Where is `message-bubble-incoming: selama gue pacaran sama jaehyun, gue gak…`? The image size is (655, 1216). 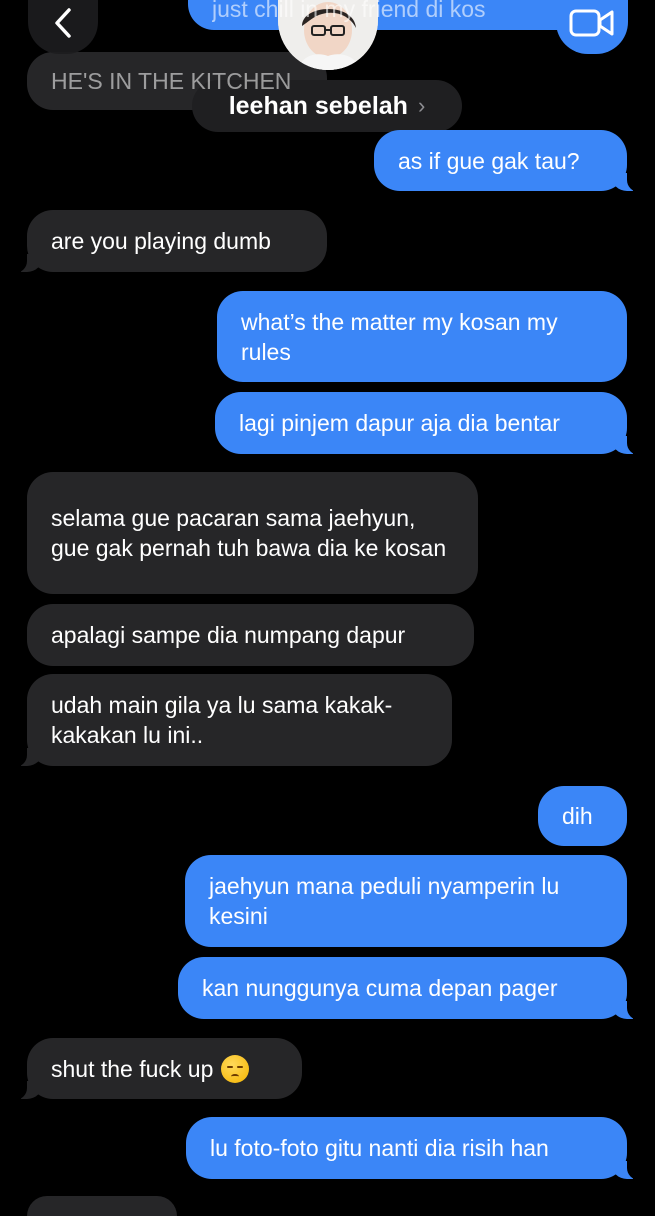 message-bubble-incoming: selama gue pacaran sama jaehyun, gue gak… is located at coordinates (252, 533).